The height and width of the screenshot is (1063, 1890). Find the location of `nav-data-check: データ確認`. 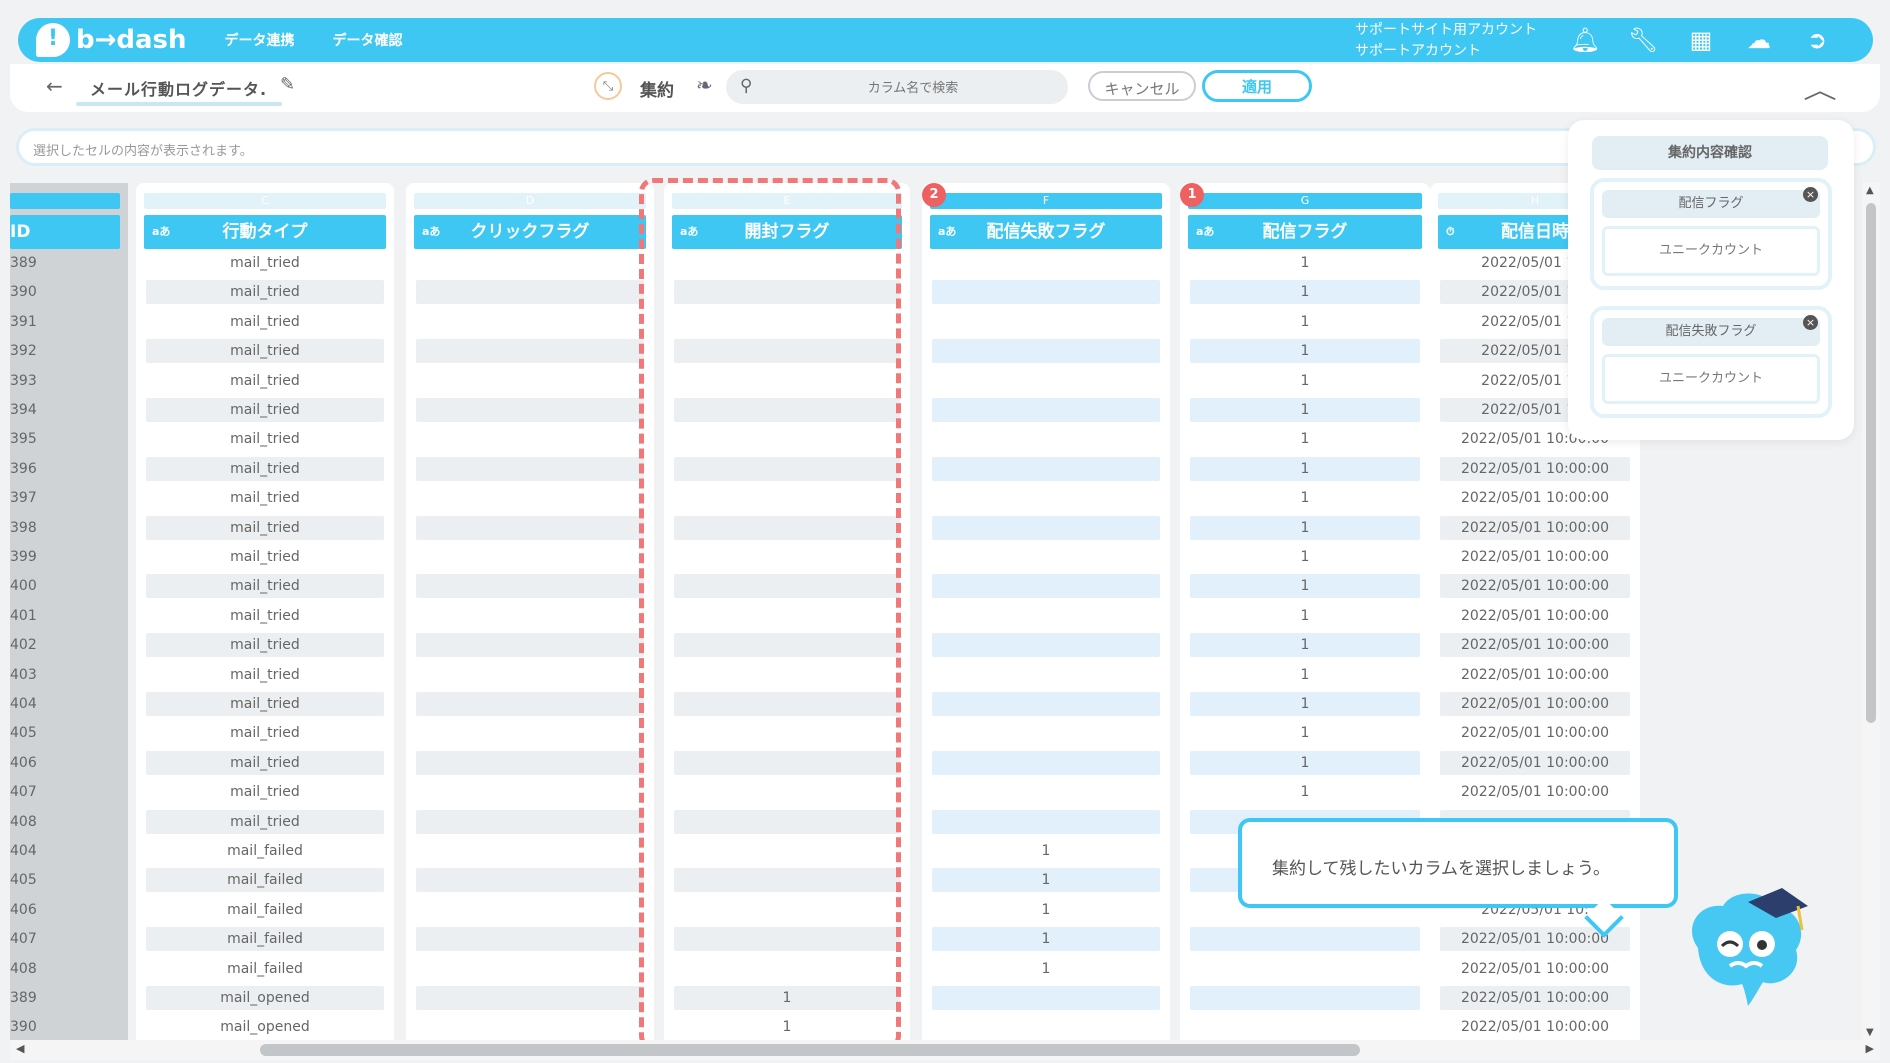

nav-data-check: データ確認 is located at coordinates (368, 40).